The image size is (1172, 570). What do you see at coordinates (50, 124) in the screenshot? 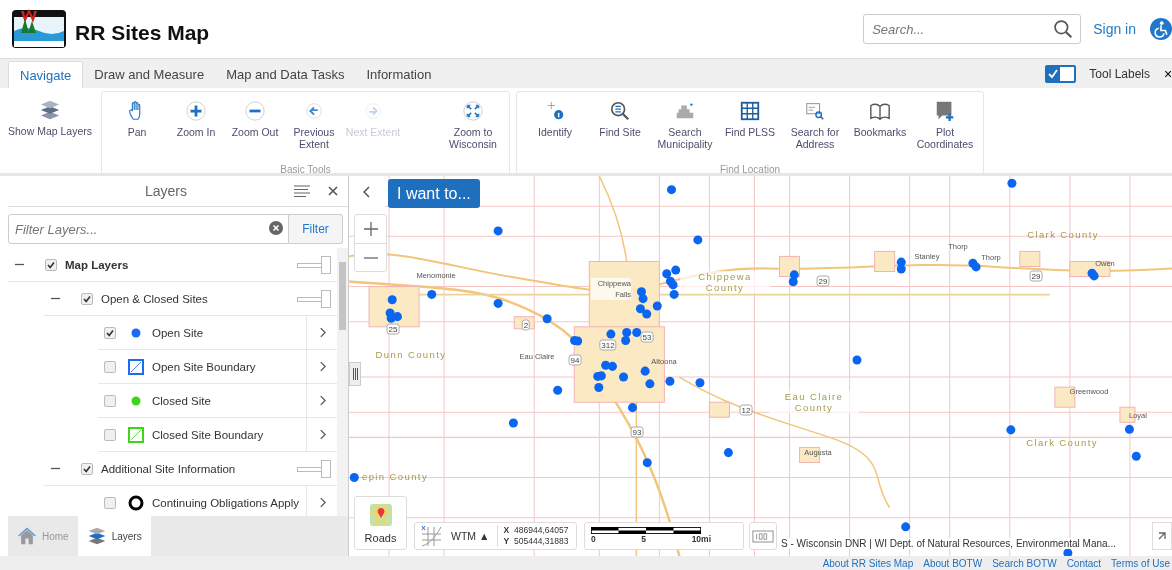
I see `show-map-layers-button: Show Map Layers` at bounding box center [50, 124].